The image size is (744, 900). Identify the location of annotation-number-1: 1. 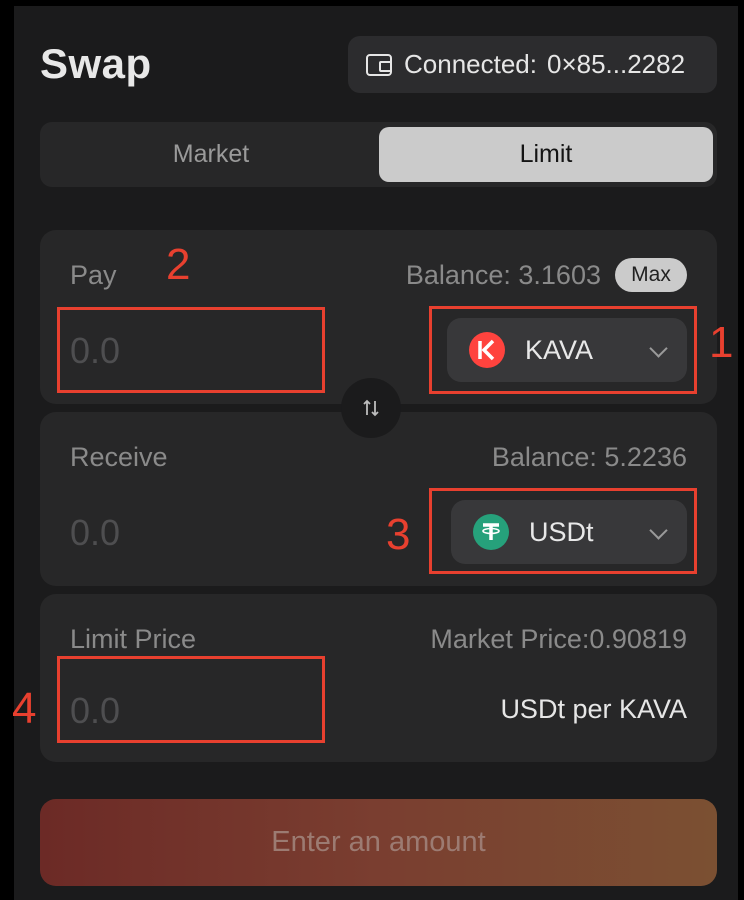
(721, 342).